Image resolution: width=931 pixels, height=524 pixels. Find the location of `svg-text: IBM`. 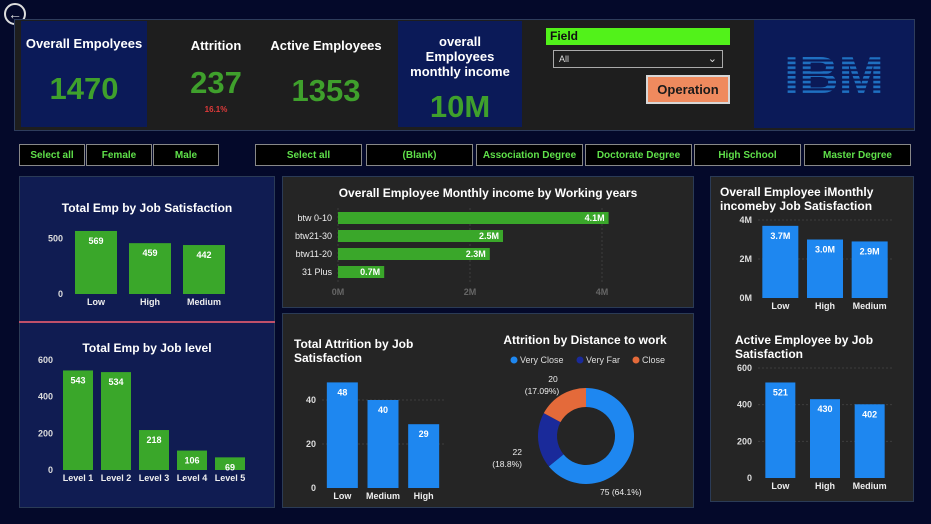

svg-text: IBM is located at coordinates (834, 74).